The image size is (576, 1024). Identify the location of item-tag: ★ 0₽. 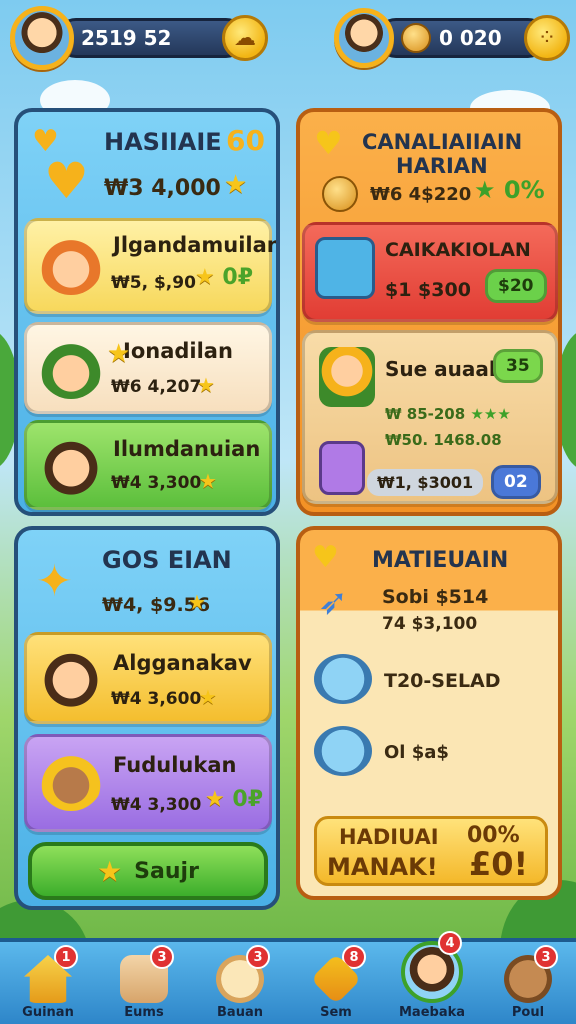
(234, 799).